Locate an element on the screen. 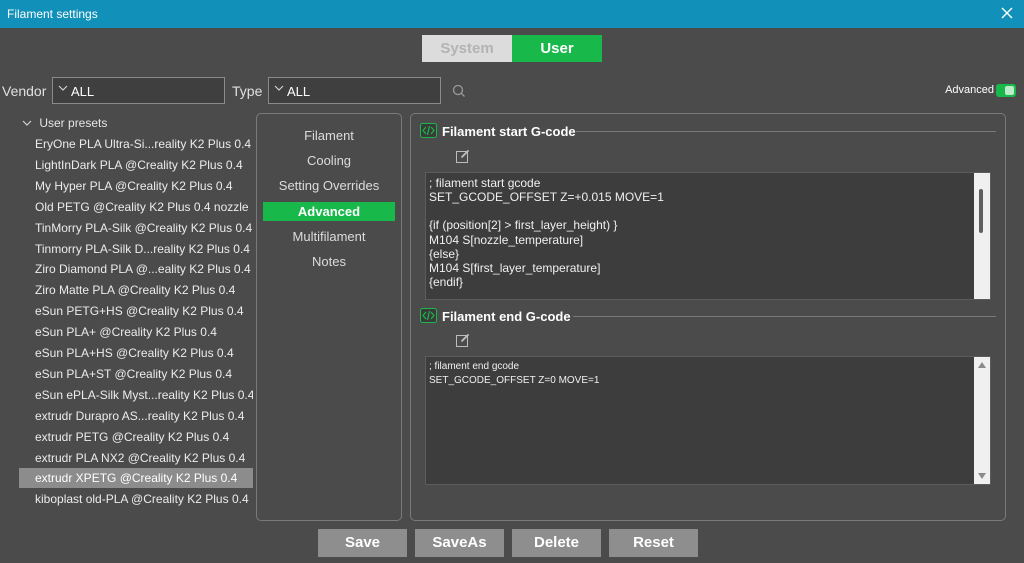 The height and width of the screenshot is (563, 1024). window-title: Filament settings is located at coordinates (52, 14).